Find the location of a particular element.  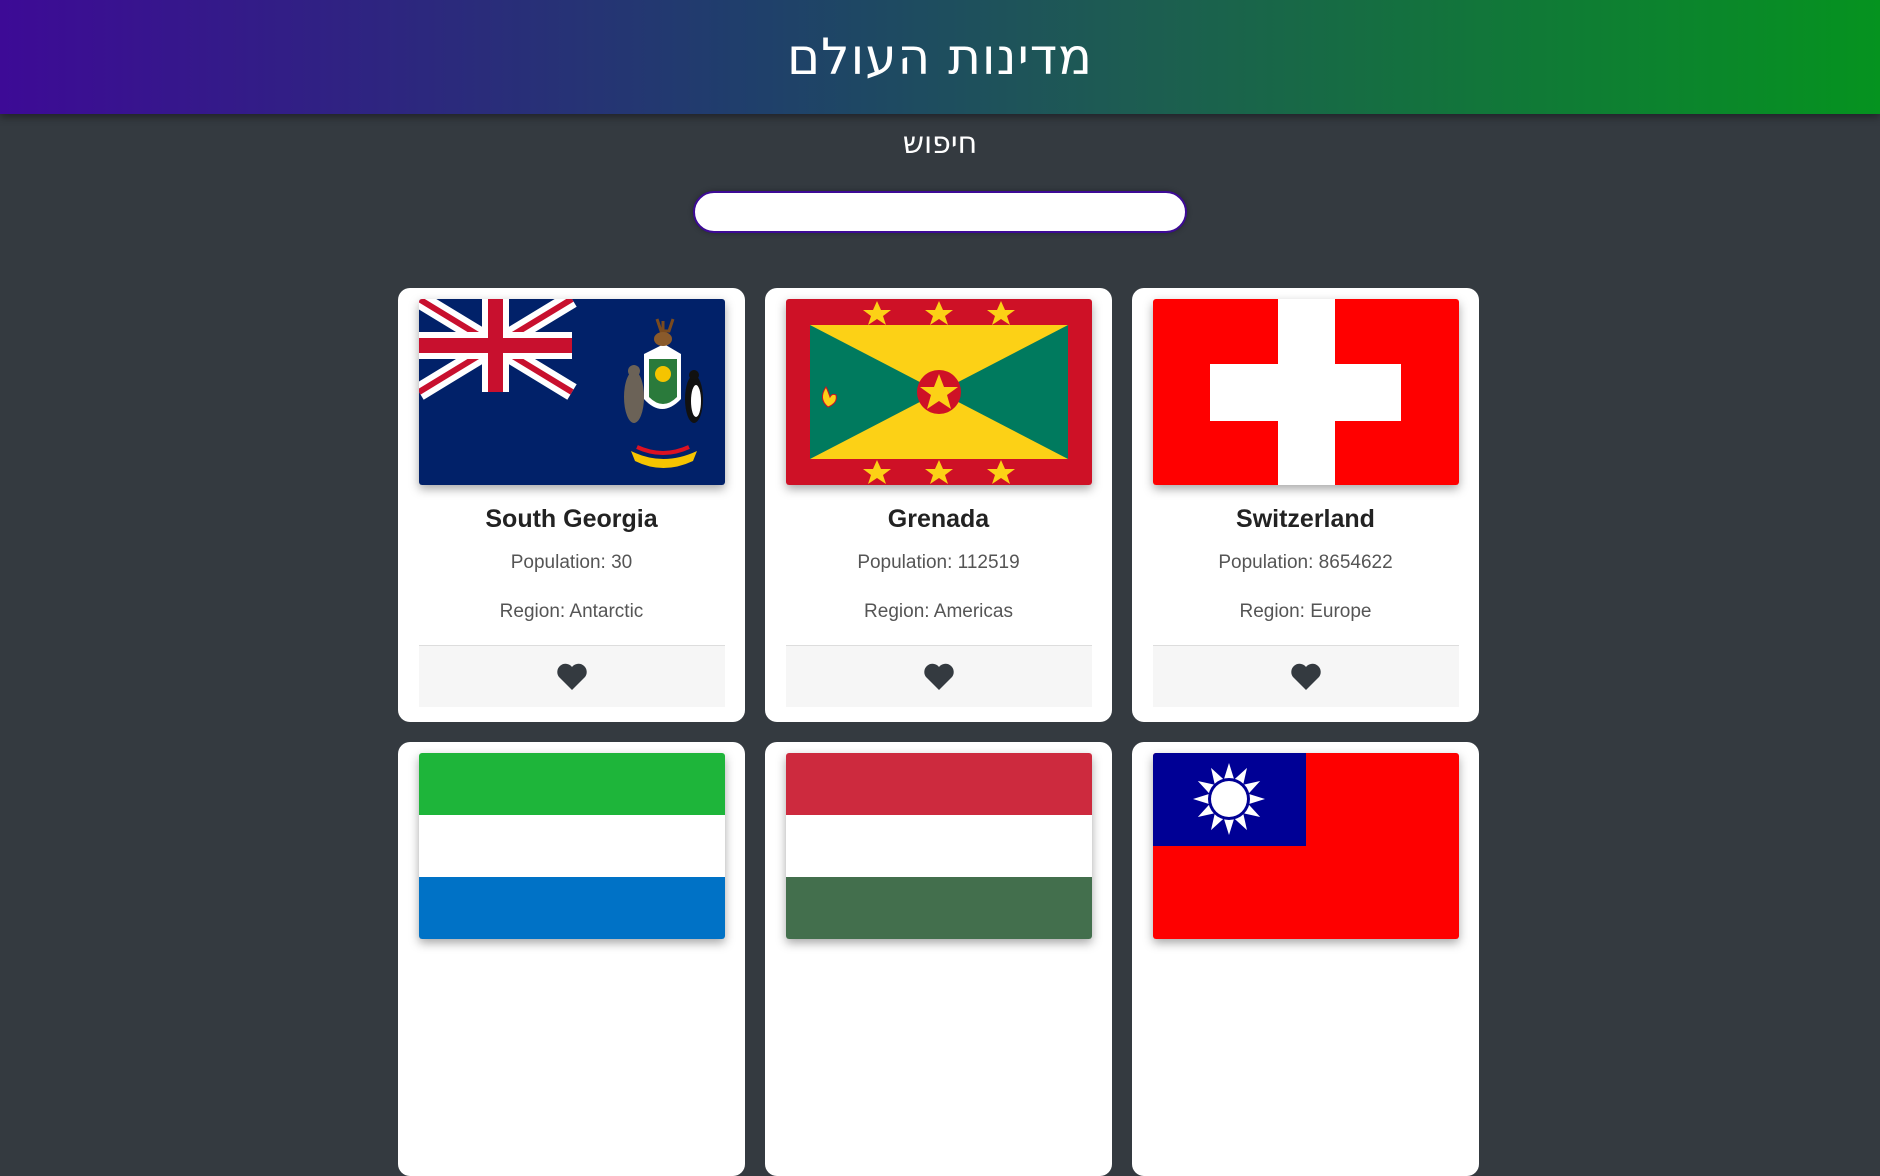

country-population: Population: 30 is located at coordinates (571, 562).